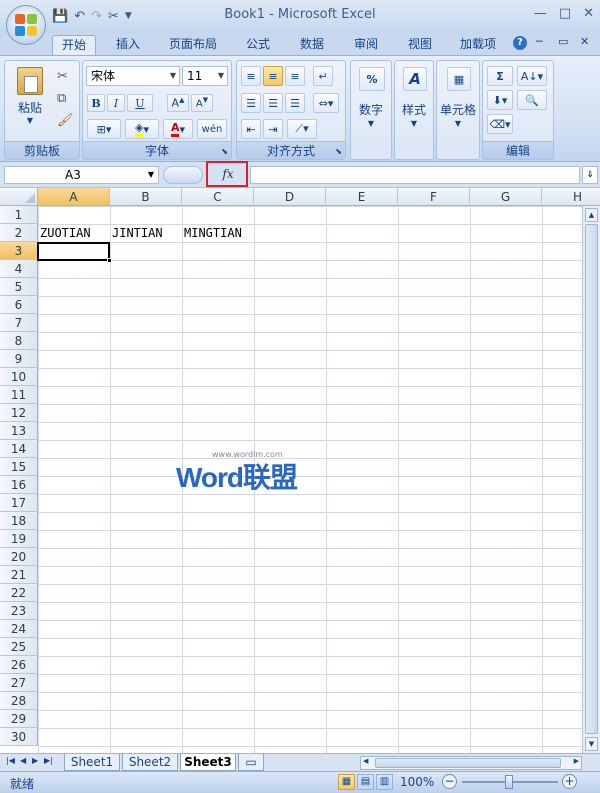 The image size is (600, 793). What do you see at coordinates (362, 197) in the screenshot?
I see `column-header-e: E` at bounding box center [362, 197].